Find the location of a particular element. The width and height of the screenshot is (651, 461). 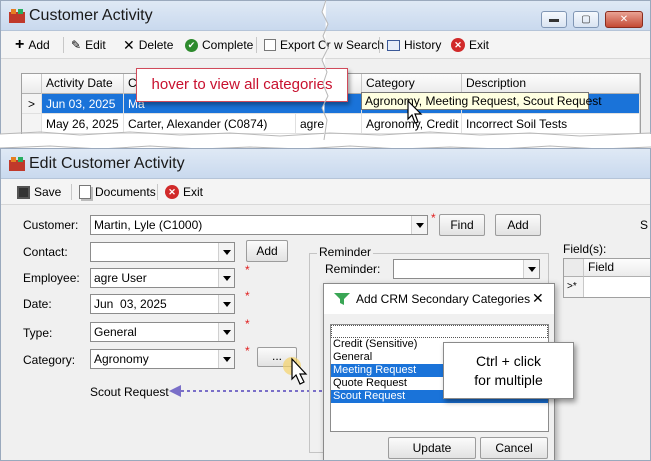

type-combo: General is located at coordinates (162, 332).